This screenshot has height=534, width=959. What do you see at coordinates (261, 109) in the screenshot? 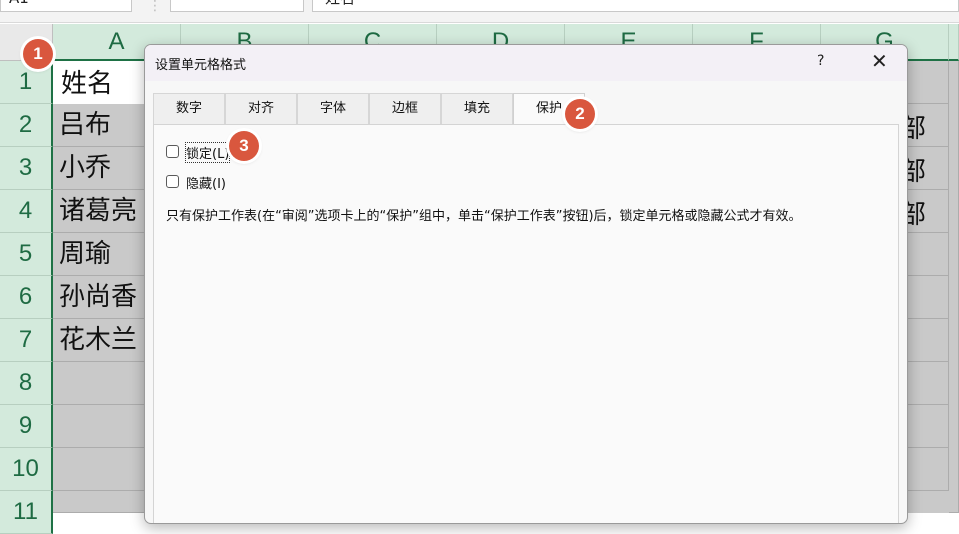
I see `tab-alignment: 对齐` at bounding box center [261, 109].